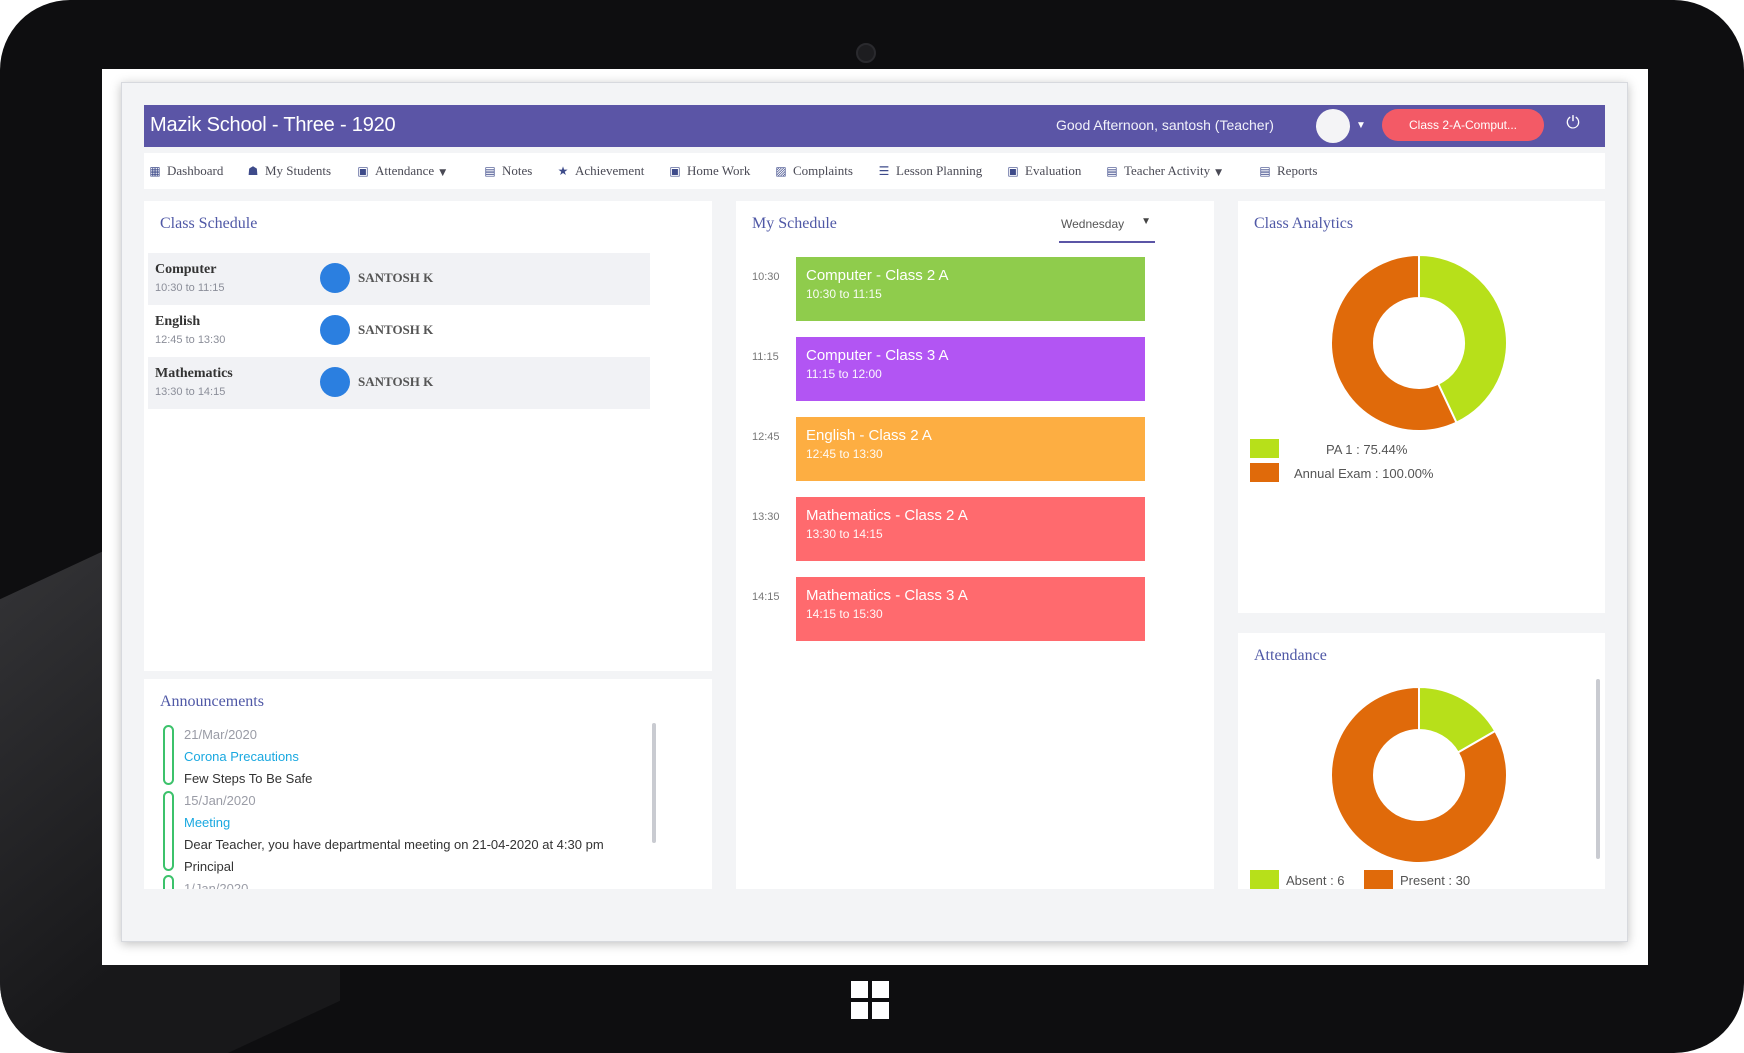  What do you see at coordinates (194, 373) in the screenshot?
I see `subject-name: Mathematics` at bounding box center [194, 373].